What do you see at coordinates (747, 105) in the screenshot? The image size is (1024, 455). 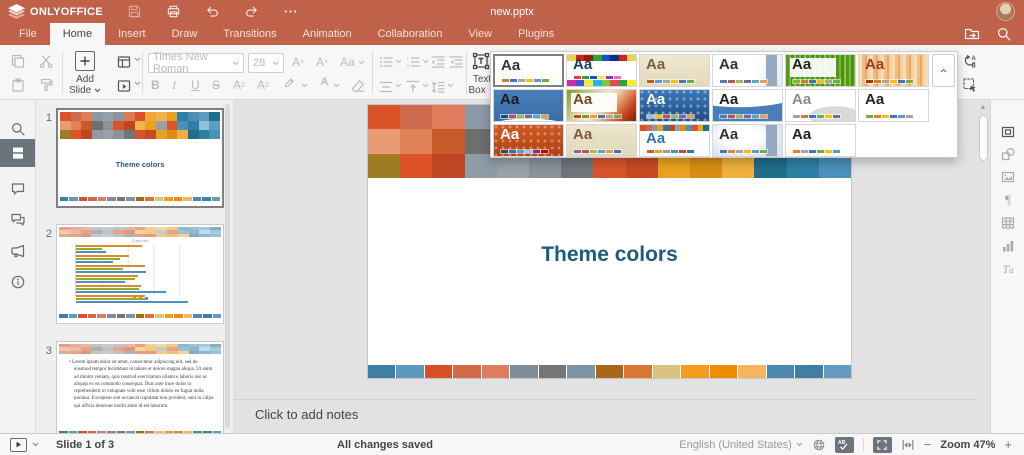 I see `theme-thumbnail-white-swoosh: Aa` at bounding box center [747, 105].